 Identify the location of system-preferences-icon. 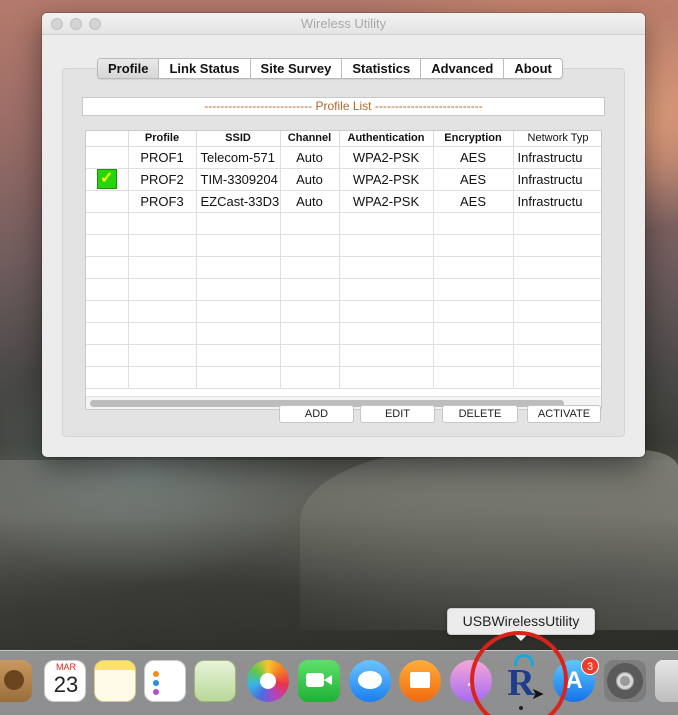
(625, 681).